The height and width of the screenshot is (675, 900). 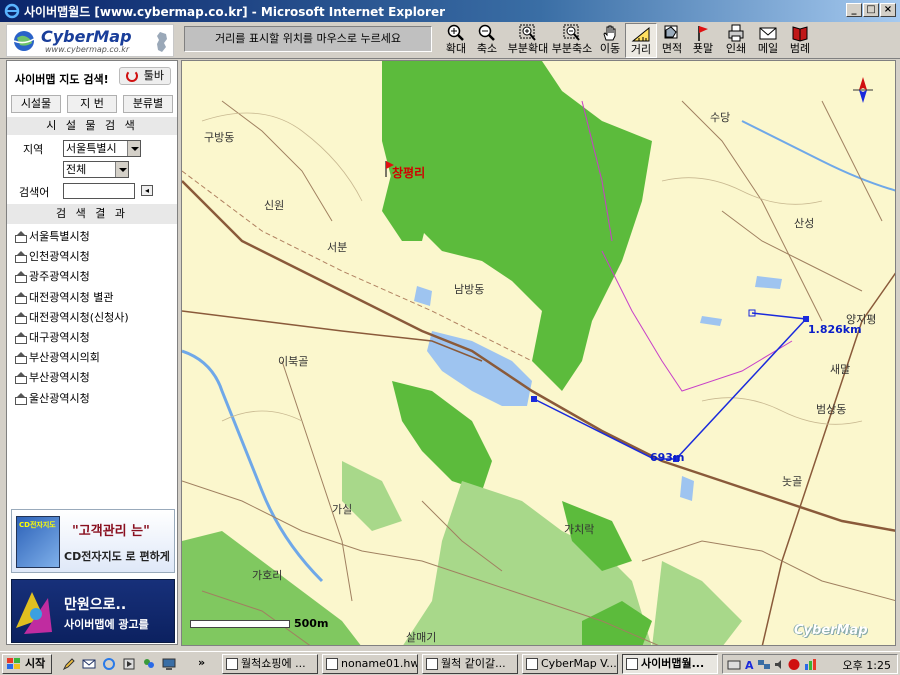 I want to click on pan-tool: 이동, so click(x=610, y=40).